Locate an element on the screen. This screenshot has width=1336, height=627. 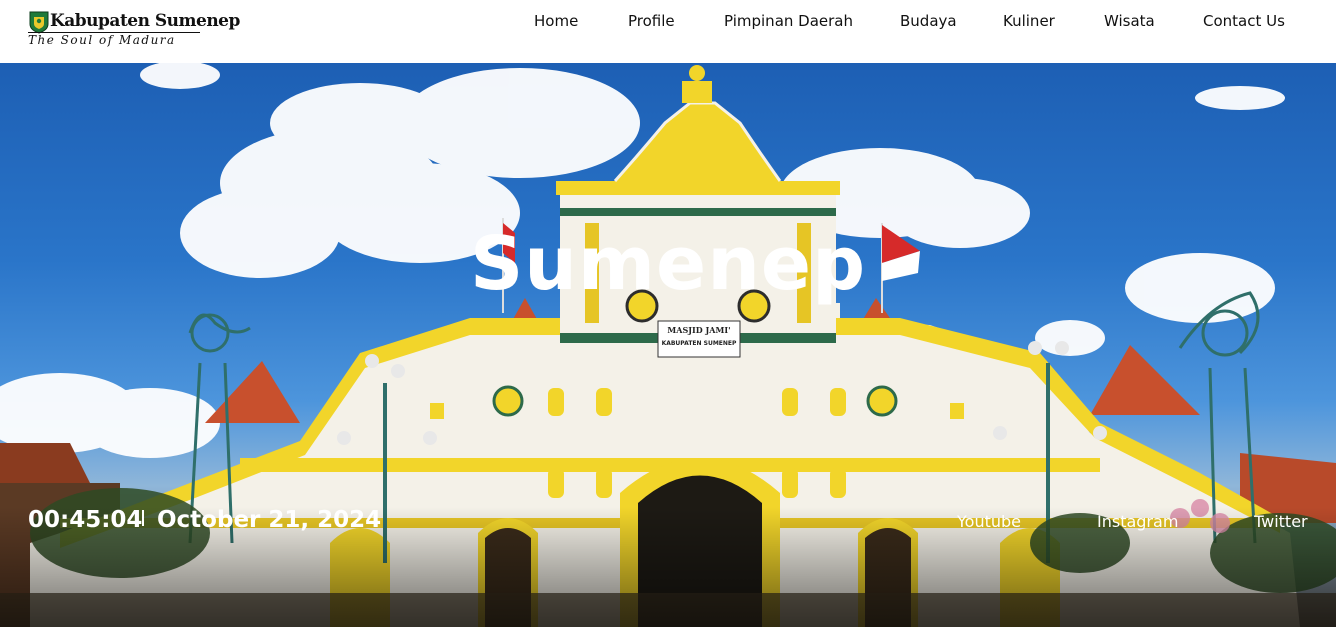
hero-title: Sumenep is located at coordinates (668, 264).